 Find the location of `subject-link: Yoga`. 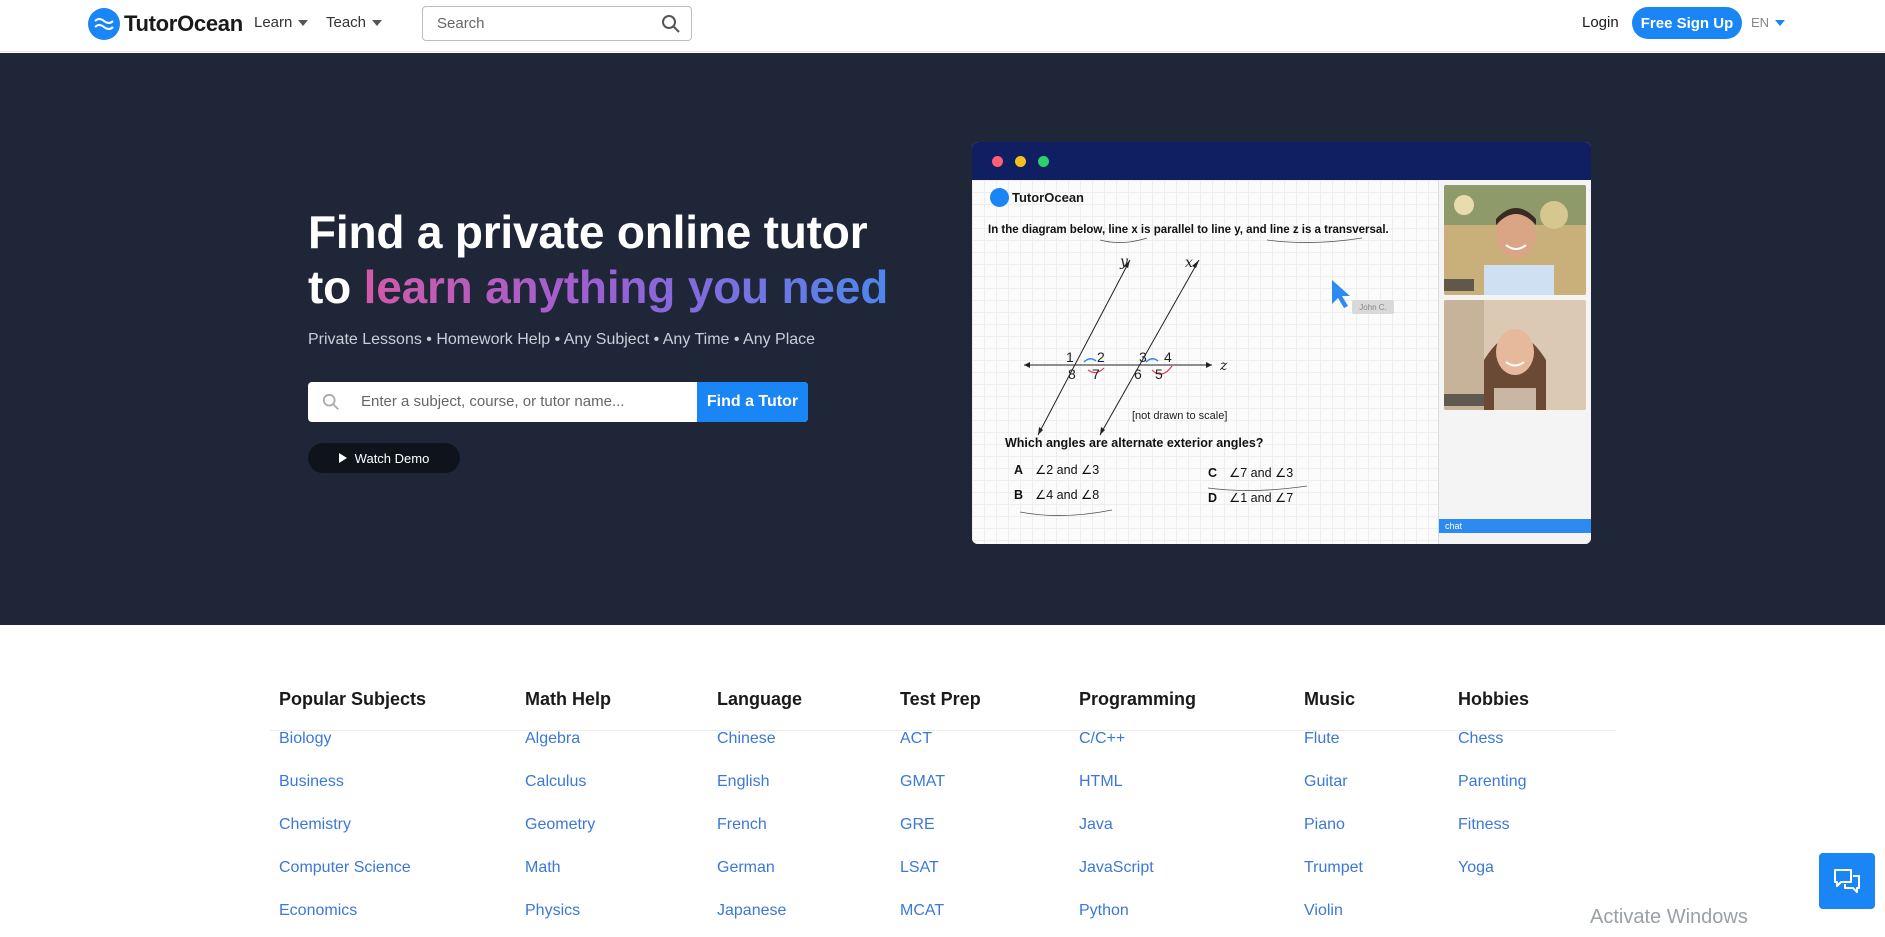

subject-link: Yoga is located at coordinates (1493, 879).